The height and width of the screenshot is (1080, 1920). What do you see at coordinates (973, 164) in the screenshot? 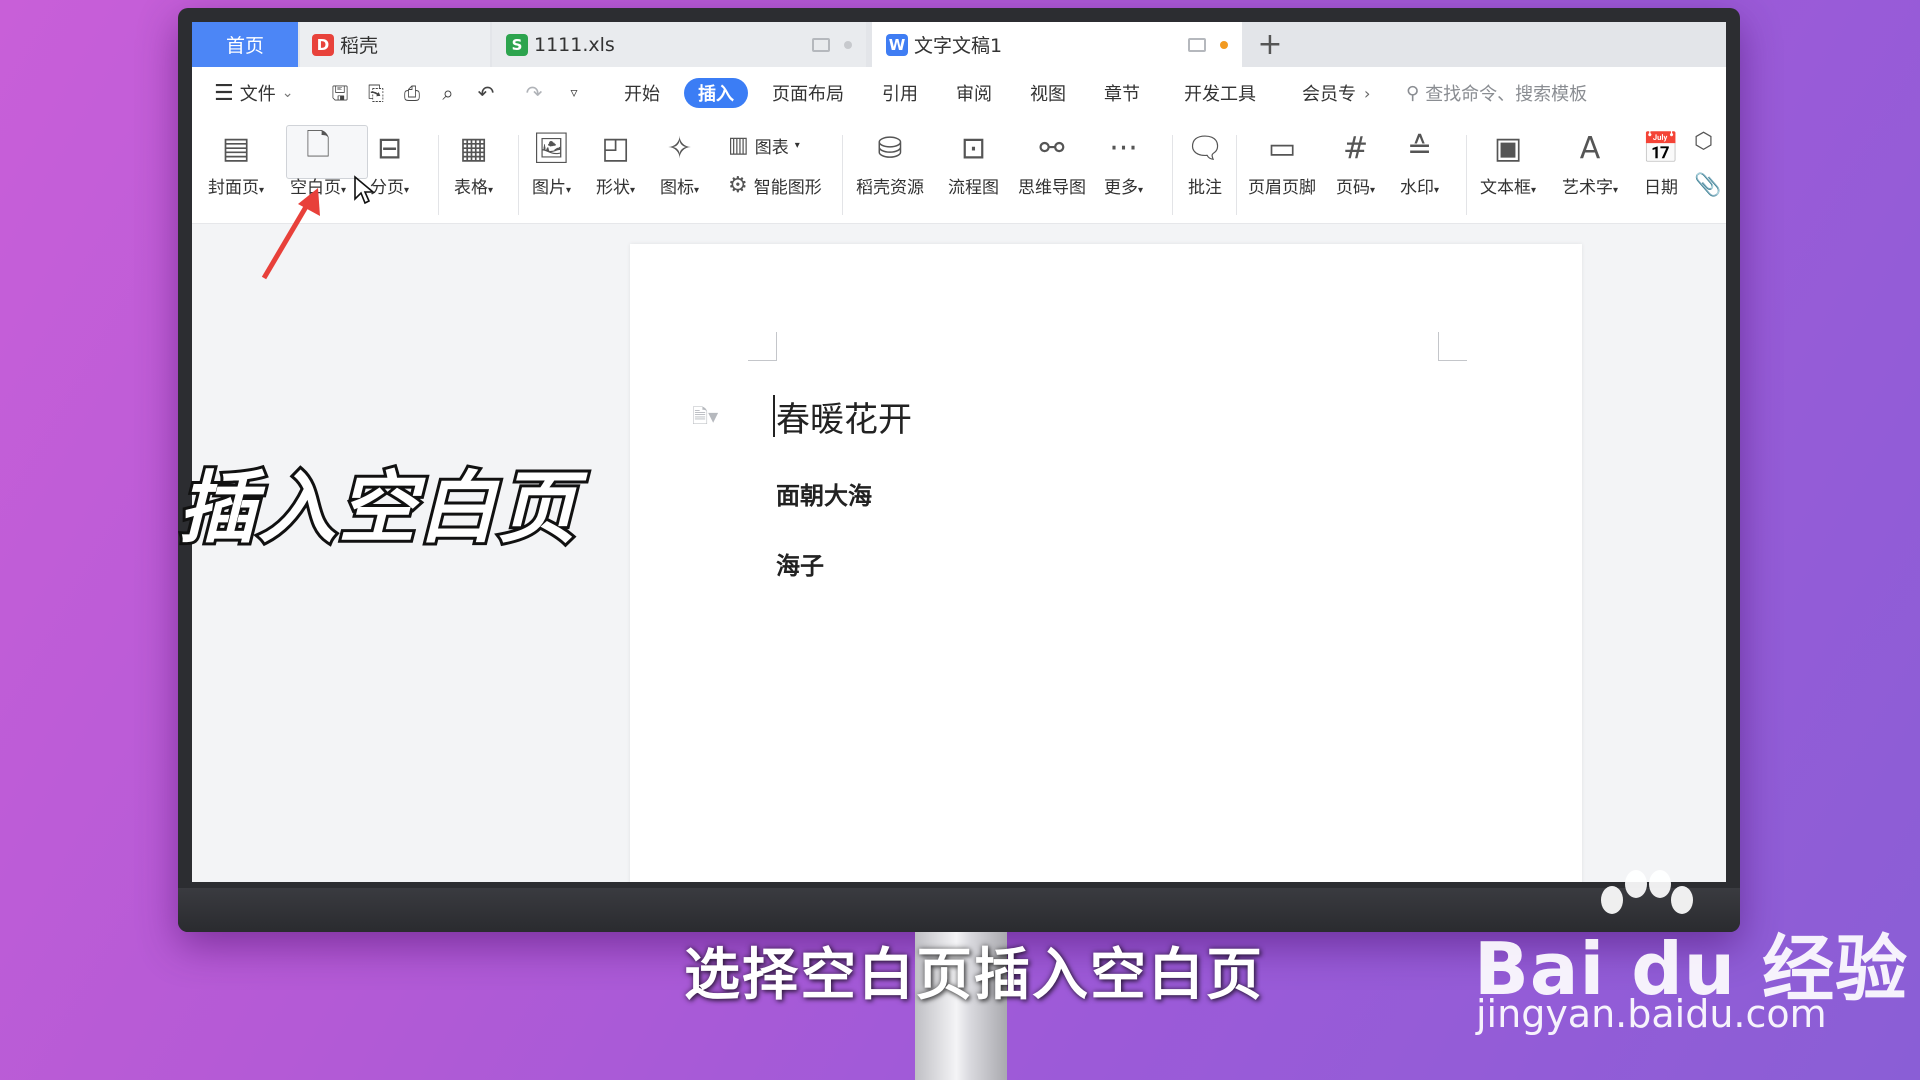
I see `flowchart-button: ⊡ 流程图` at bounding box center [973, 164].